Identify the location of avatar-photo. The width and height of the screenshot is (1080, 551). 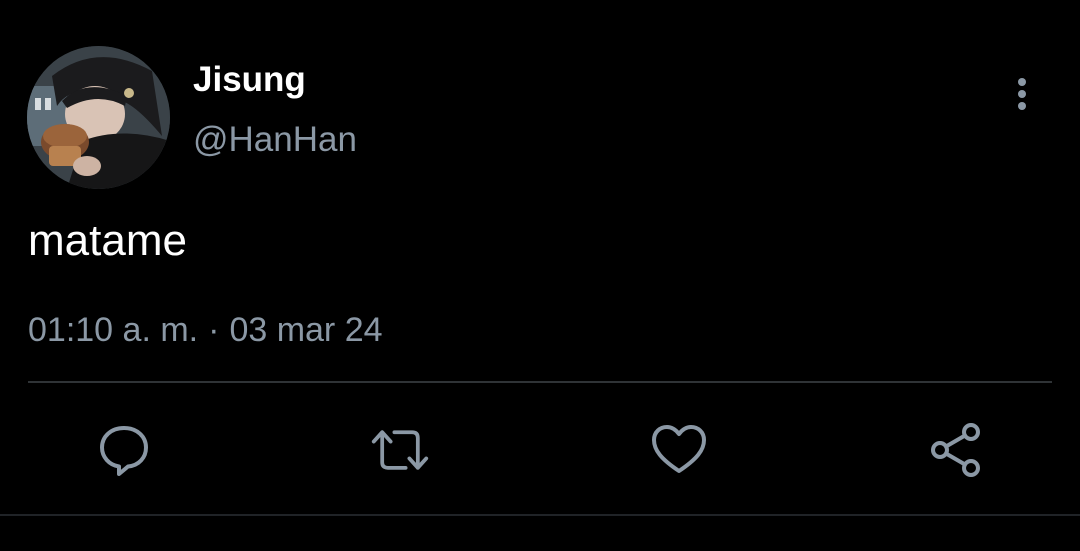
(98, 117).